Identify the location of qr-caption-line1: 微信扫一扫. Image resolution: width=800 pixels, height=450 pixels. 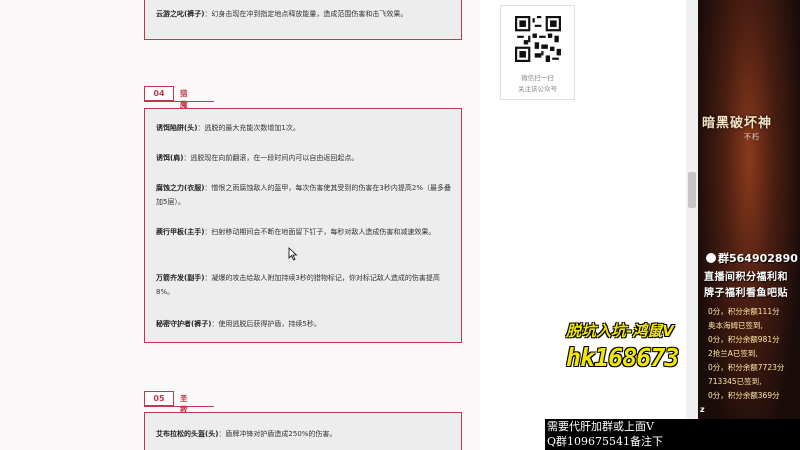
(537, 78).